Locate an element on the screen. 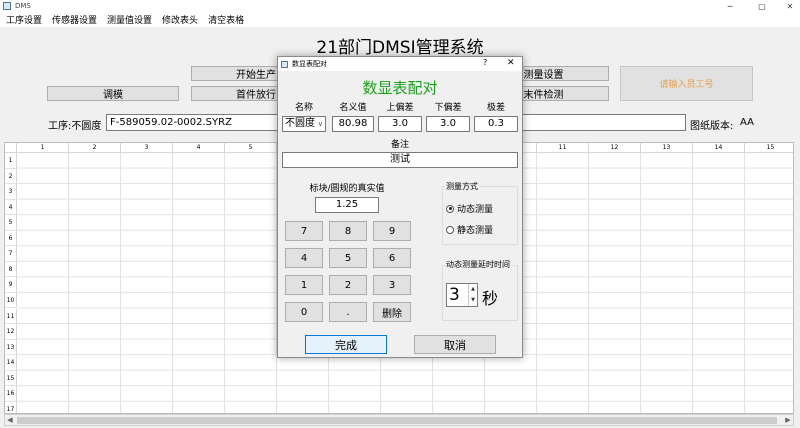  row-header: 5 is located at coordinates (11, 223).